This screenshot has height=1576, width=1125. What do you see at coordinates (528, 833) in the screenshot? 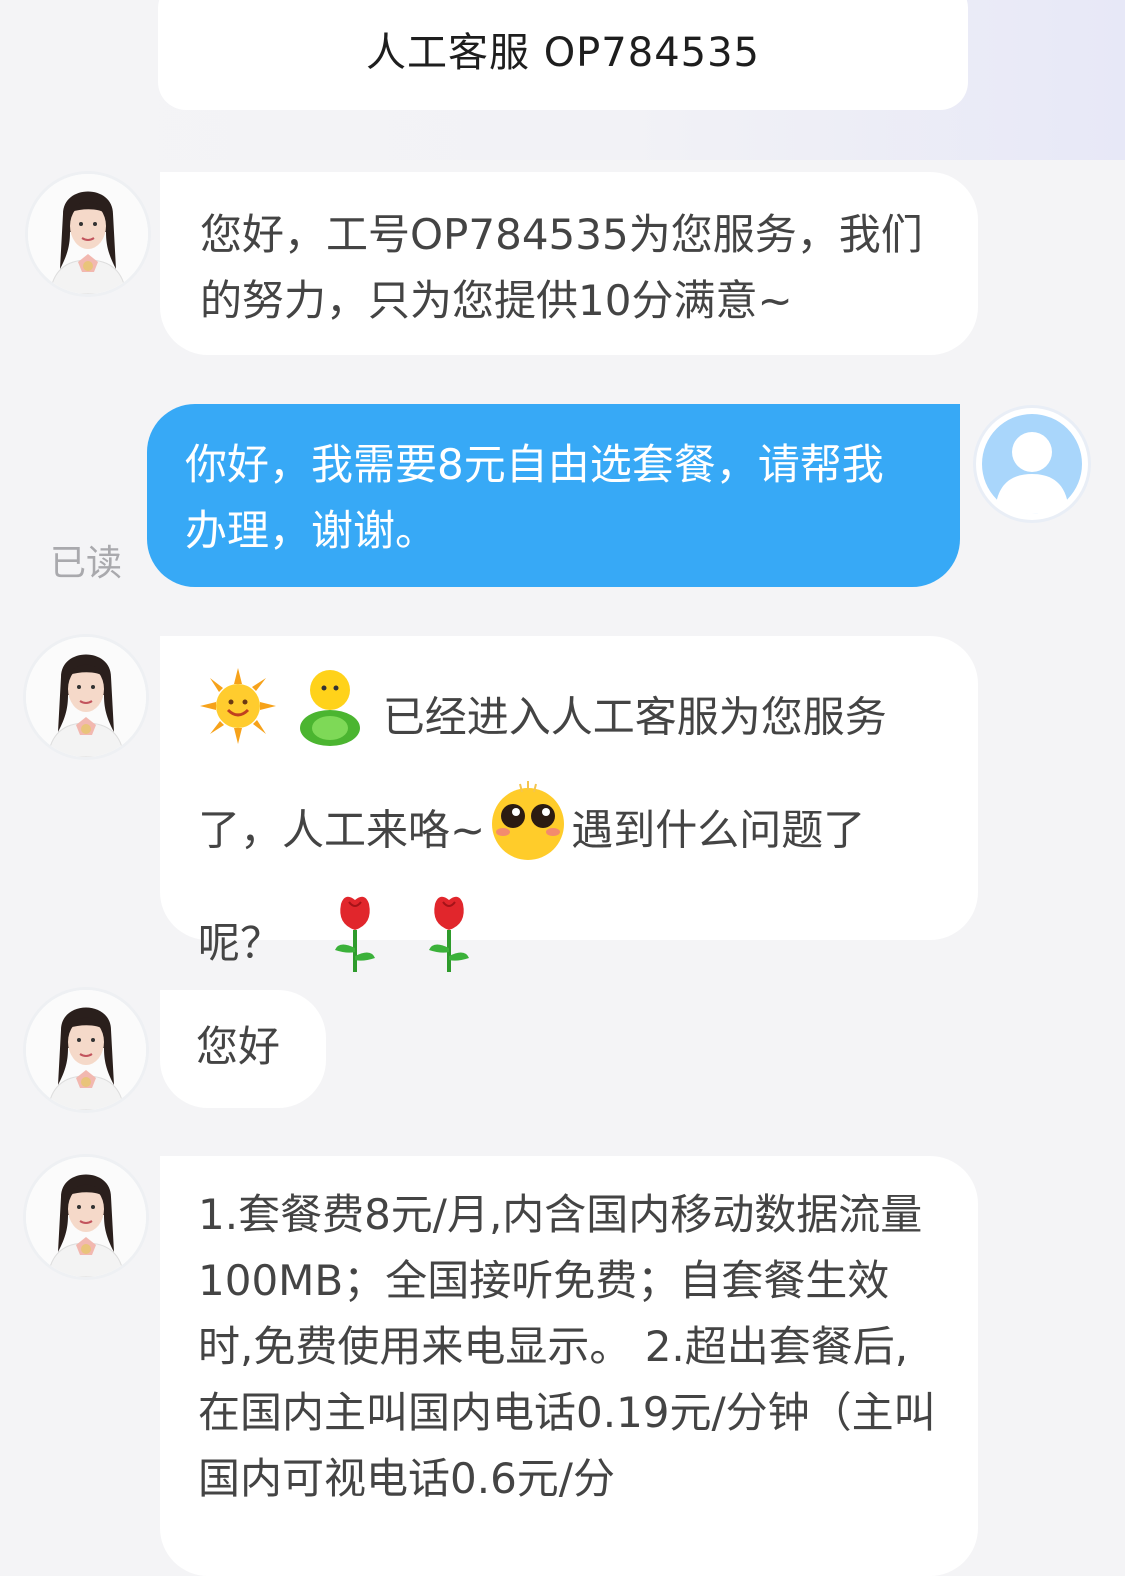
I see `teary-face-emoji` at bounding box center [528, 833].